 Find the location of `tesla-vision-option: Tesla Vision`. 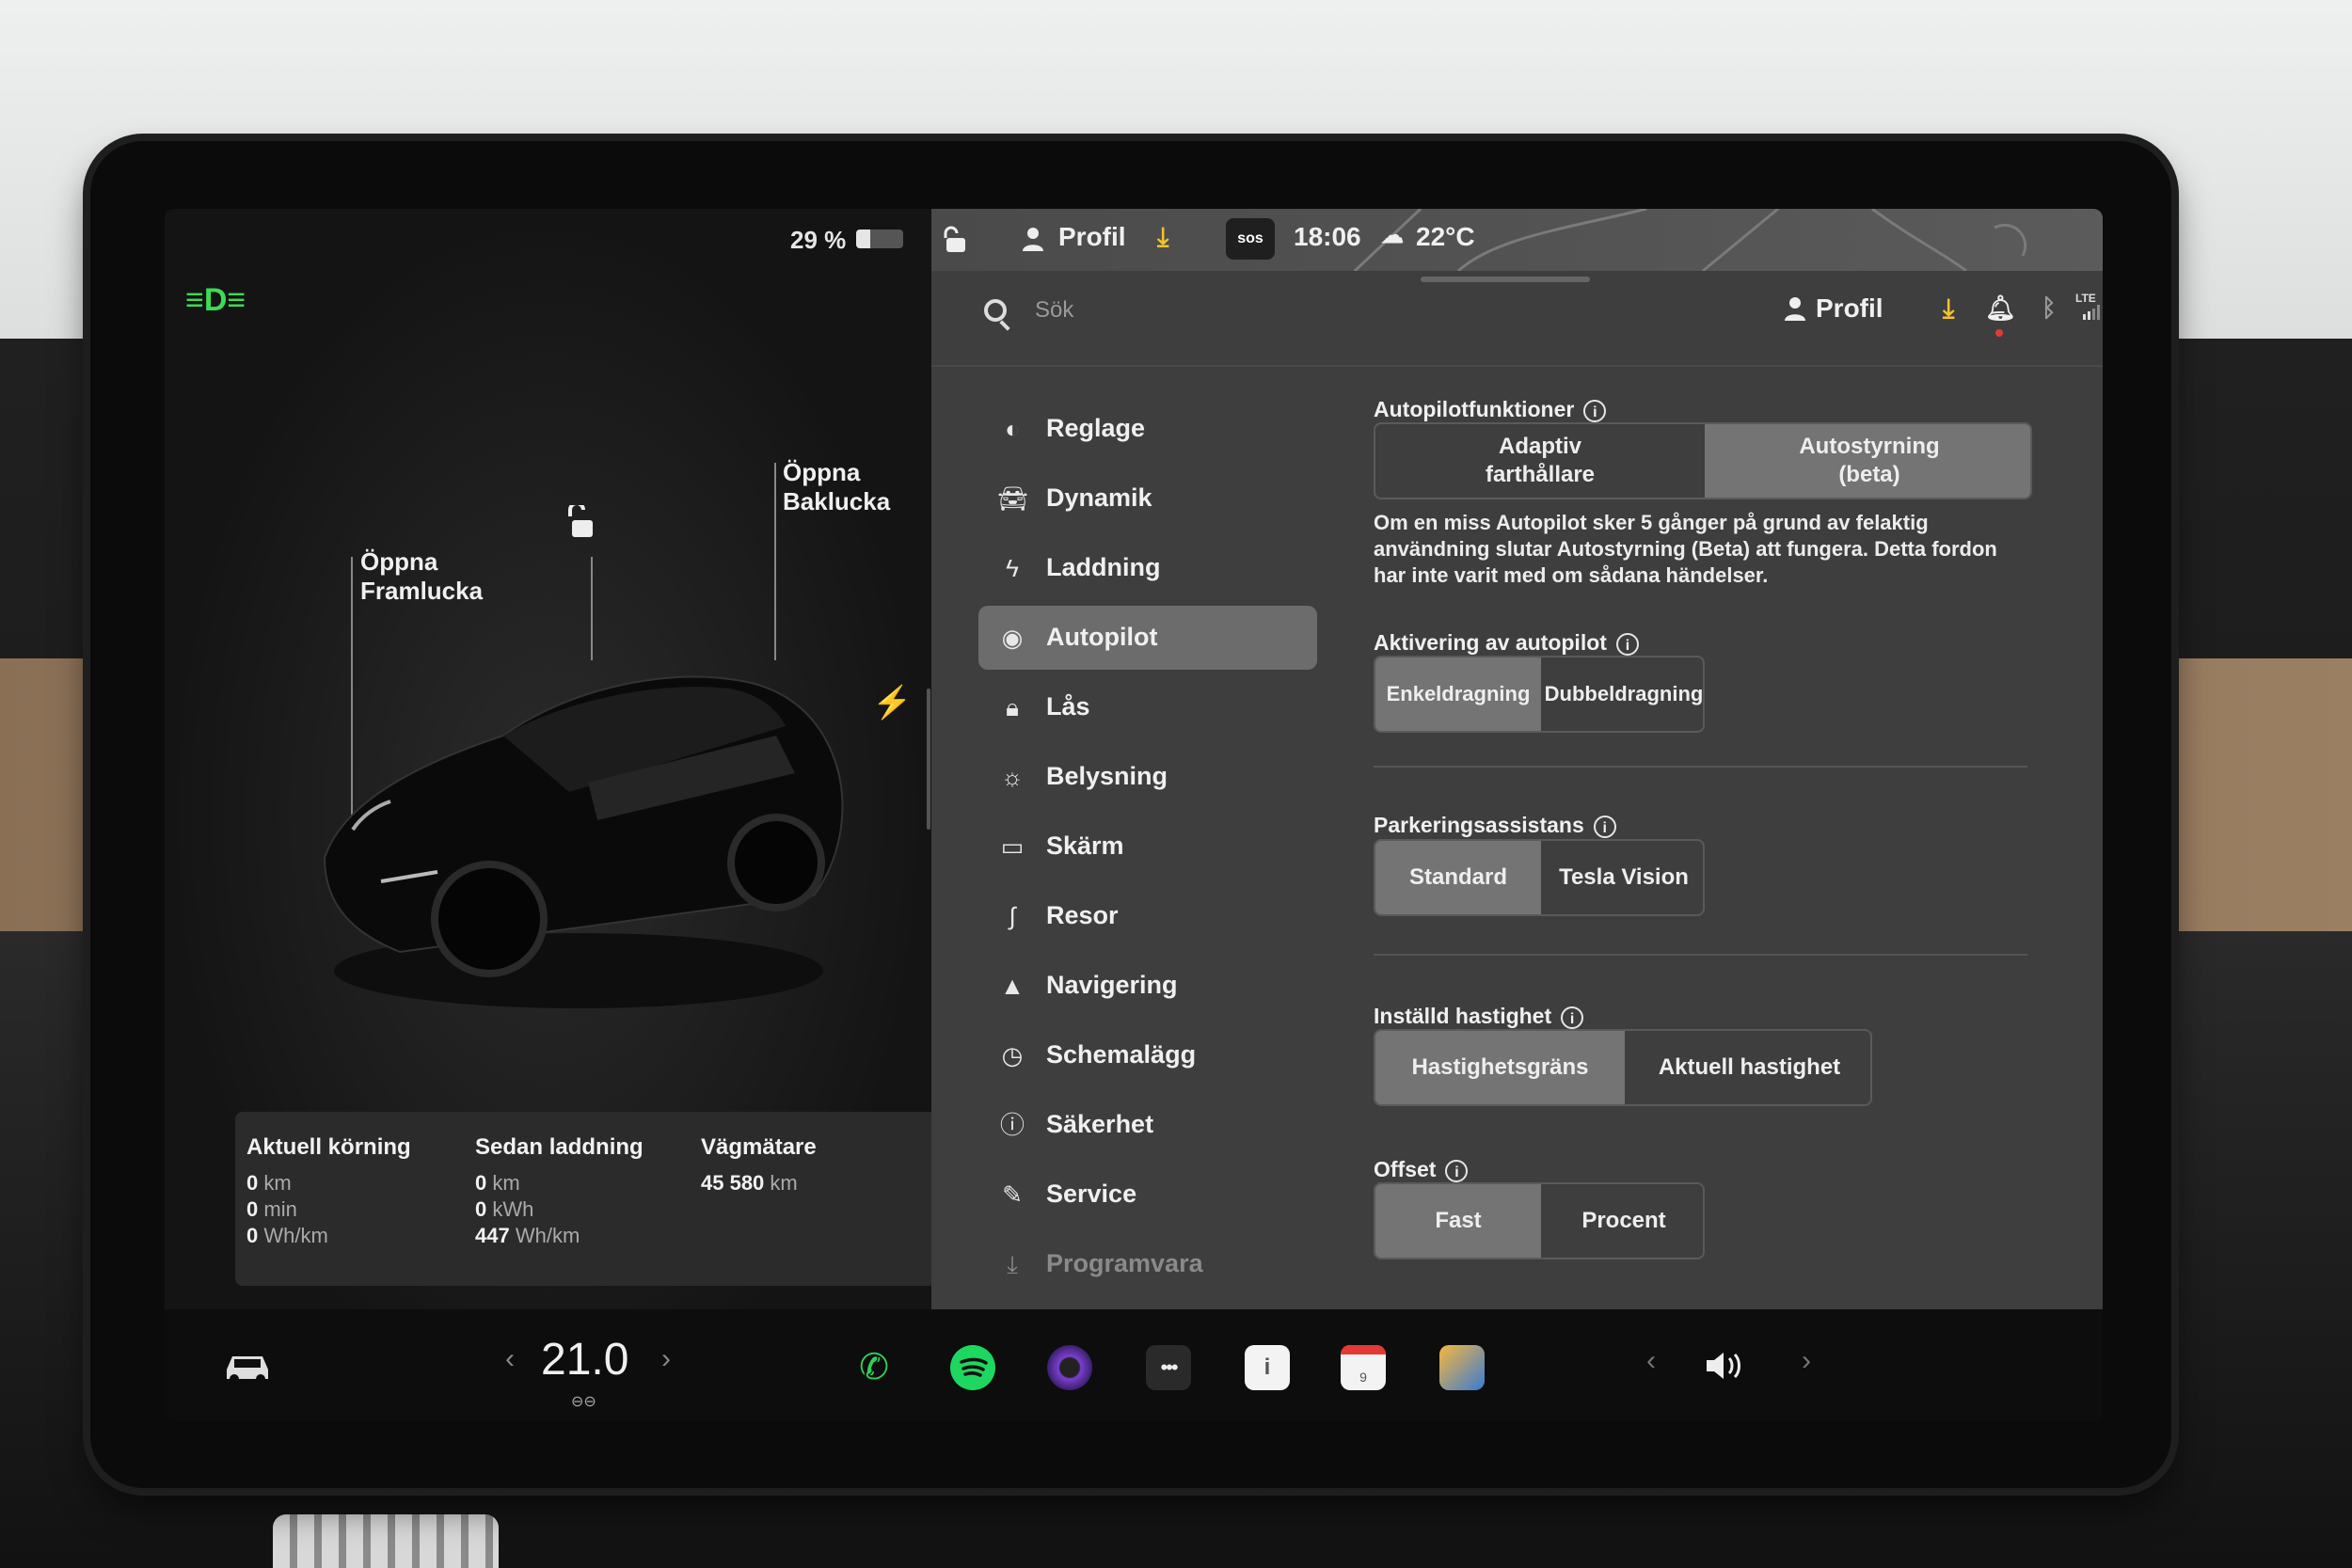

tesla-vision-option: Tesla Vision is located at coordinates (1622, 877).